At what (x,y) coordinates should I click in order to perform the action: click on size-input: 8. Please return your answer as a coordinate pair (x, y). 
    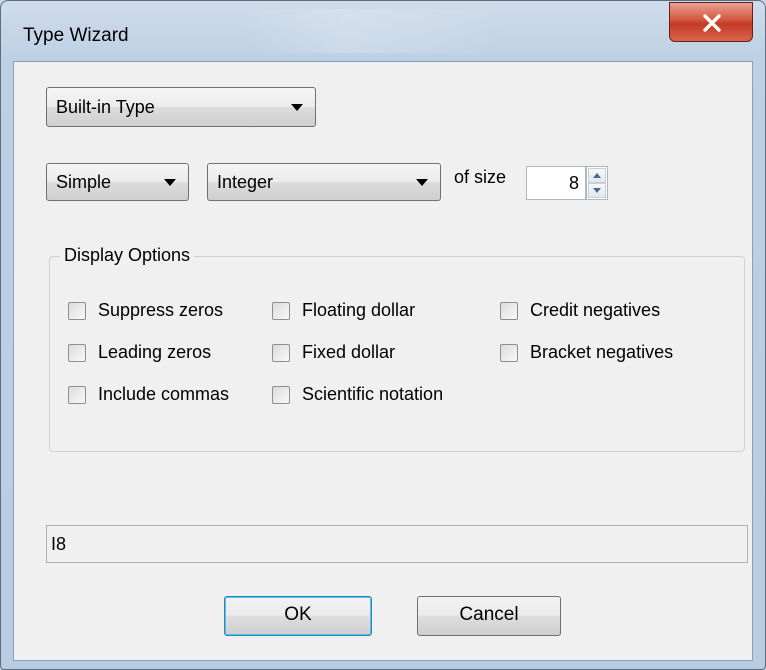
    Looking at the image, I should click on (556, 183).